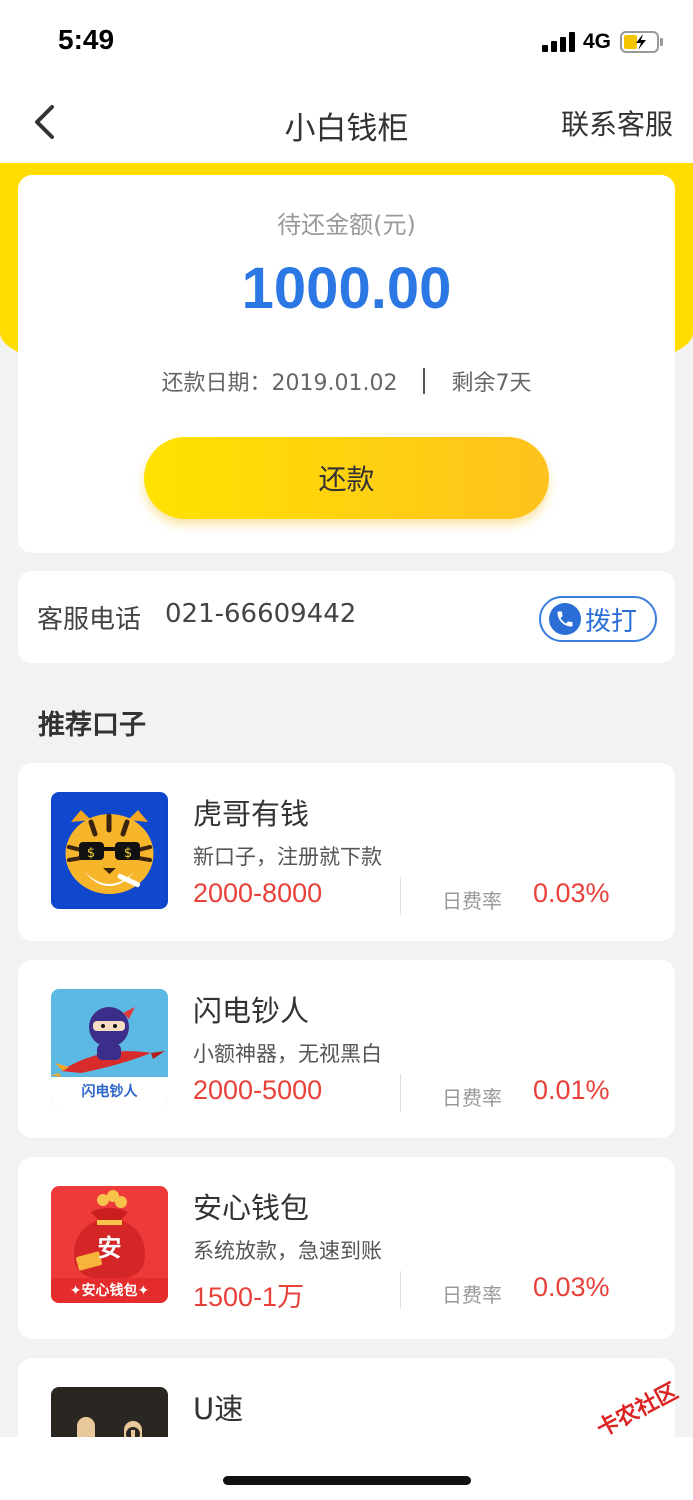 Image resolution: width=693 pixels, height=1500 pixels. I want to click on moneybag-logo-text: ✦安心钱包✦, so click(109, 1291).